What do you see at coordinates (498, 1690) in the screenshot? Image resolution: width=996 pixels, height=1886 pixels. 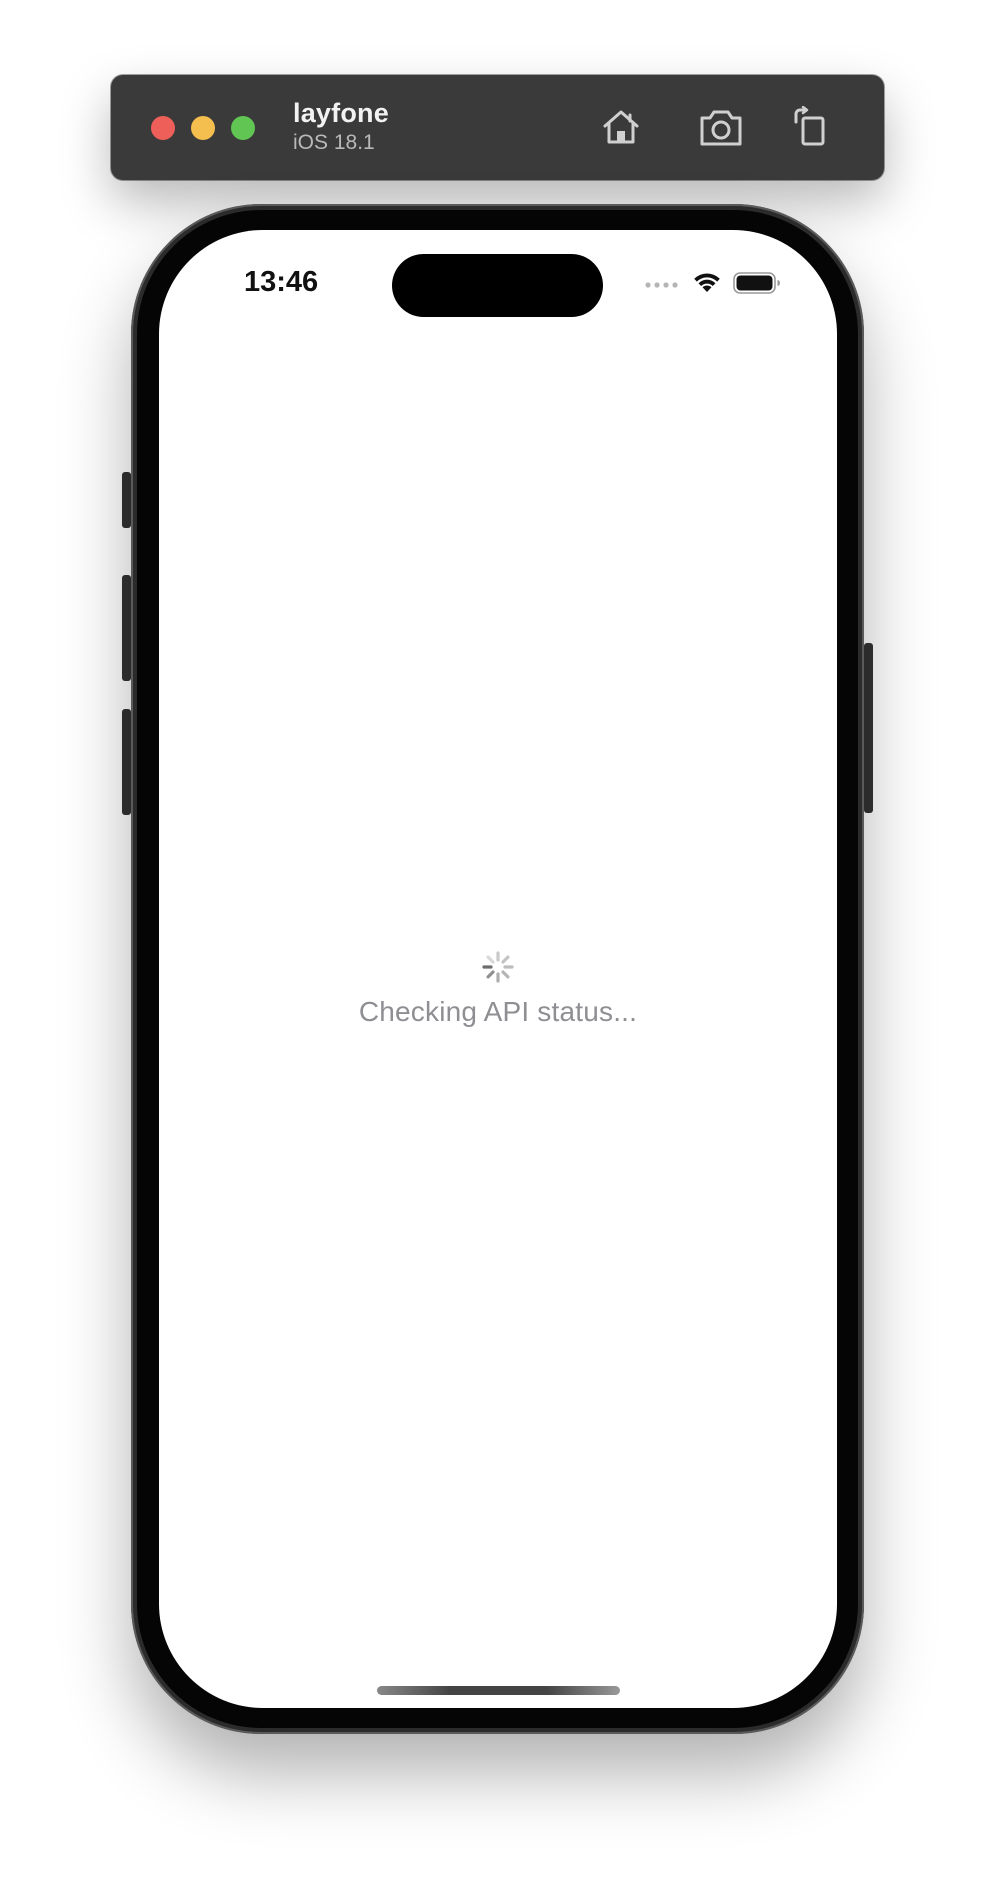 I see `home-indicator` at bounding box center [498, 1690].